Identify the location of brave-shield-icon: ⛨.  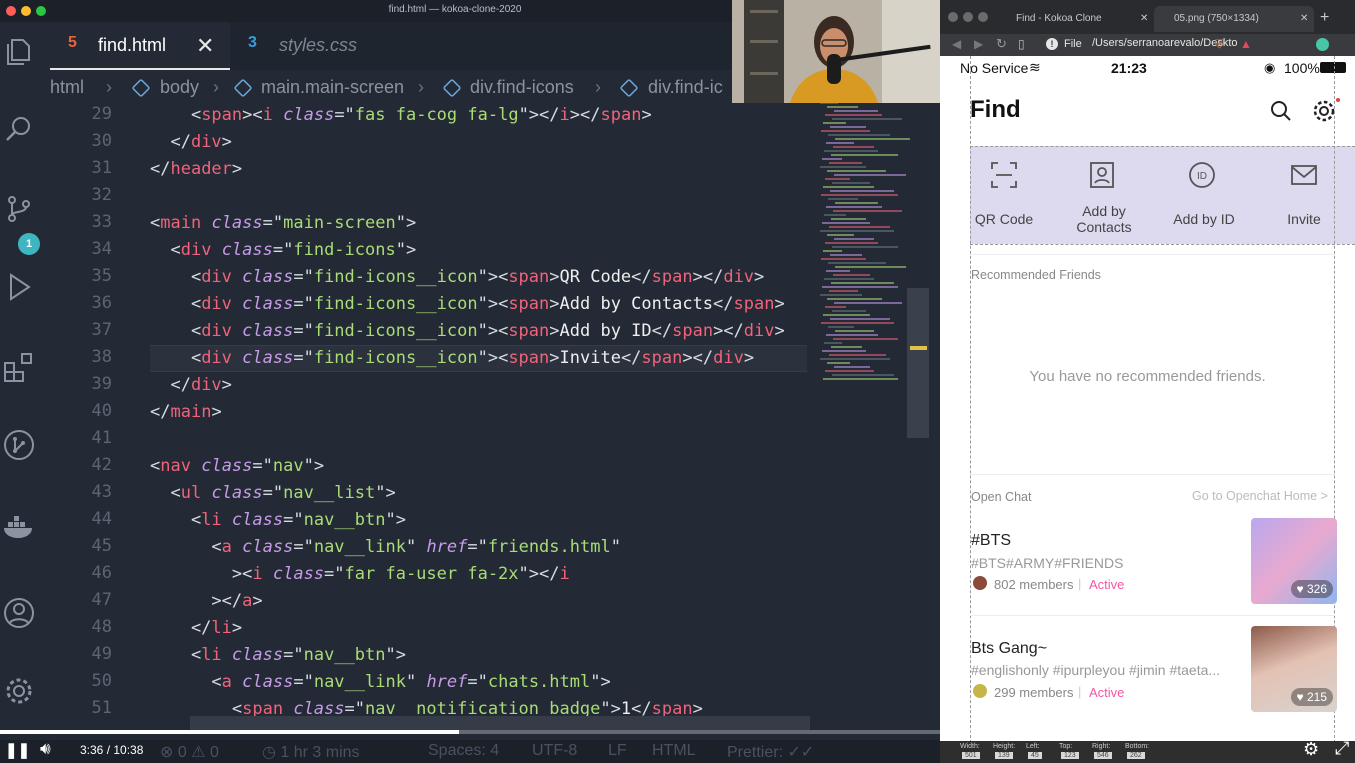
(1219, 44).